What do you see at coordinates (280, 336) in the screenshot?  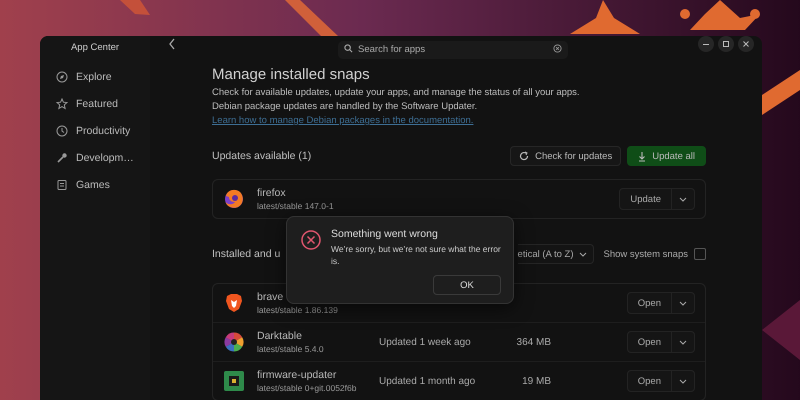 I see `app-name: Darktable` at bounding box center [280, 336].